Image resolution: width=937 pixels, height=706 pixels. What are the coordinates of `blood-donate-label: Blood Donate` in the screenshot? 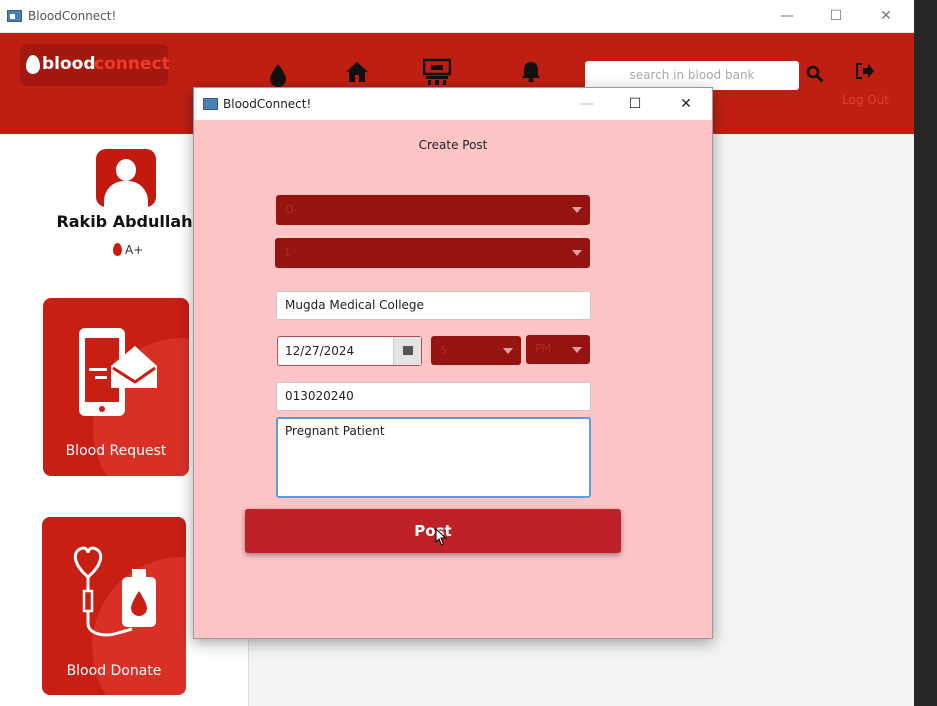 It's located at (114, 671).